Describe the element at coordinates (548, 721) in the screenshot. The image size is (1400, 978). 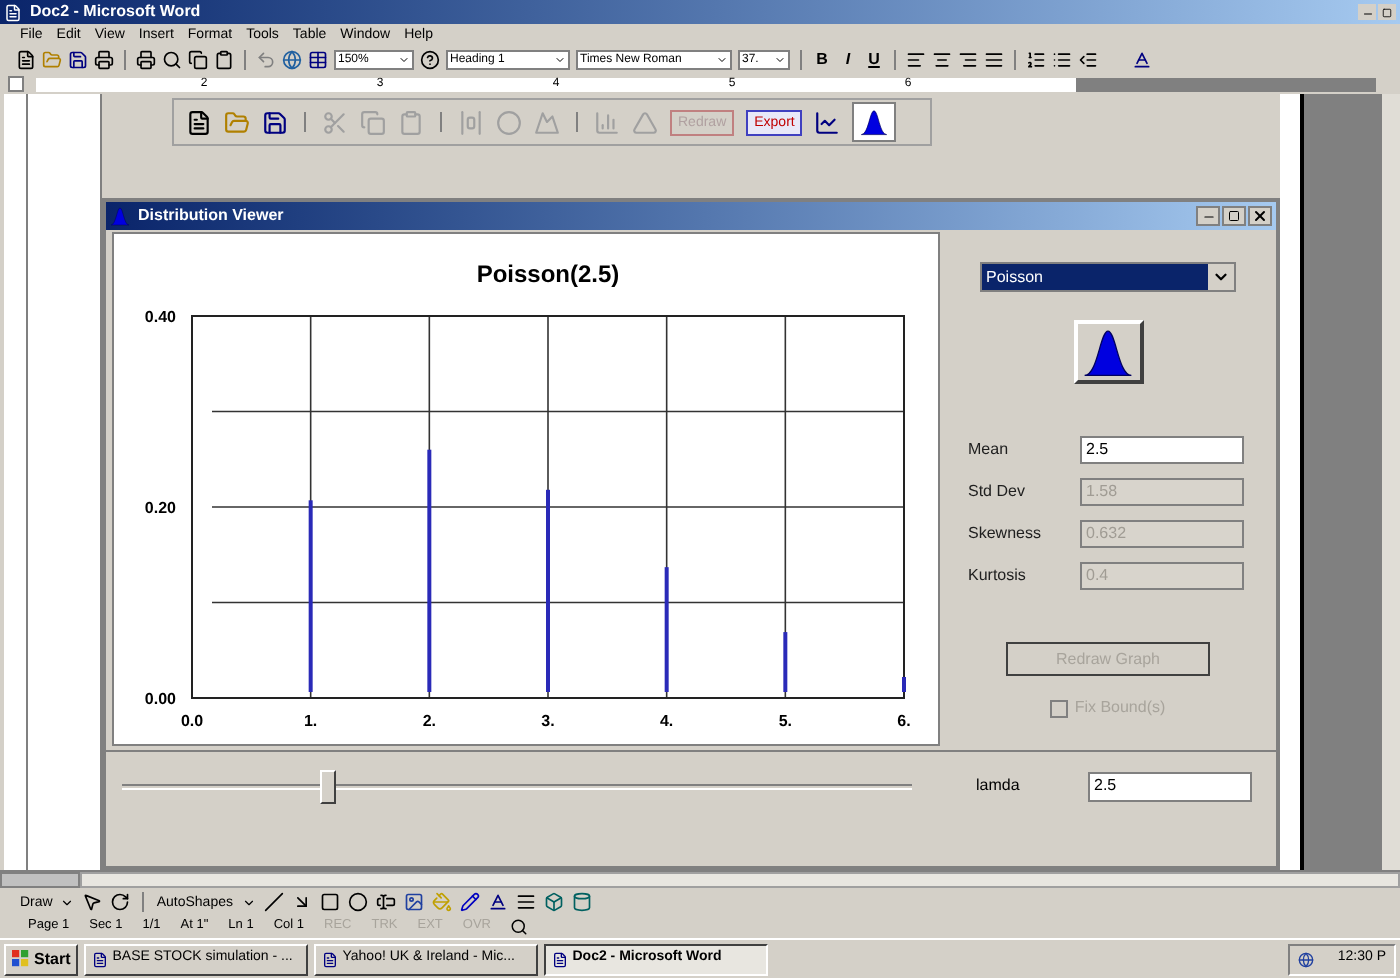
I see `x-tick-label: 3.` at that location.